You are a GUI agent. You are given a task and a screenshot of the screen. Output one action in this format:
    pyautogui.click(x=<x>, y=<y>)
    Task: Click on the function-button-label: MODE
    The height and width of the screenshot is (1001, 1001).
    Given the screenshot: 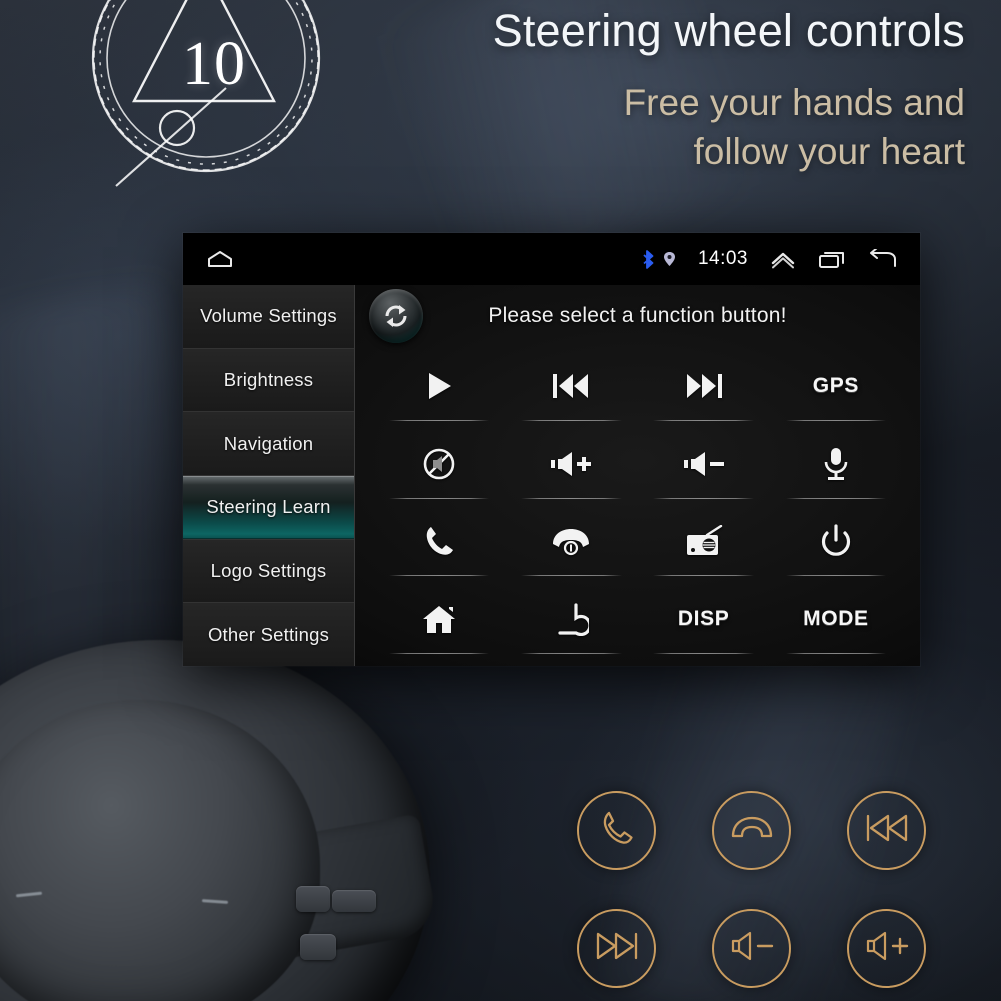 What is the action you would take?
    pyautogui.click(x=836, y=619)
    